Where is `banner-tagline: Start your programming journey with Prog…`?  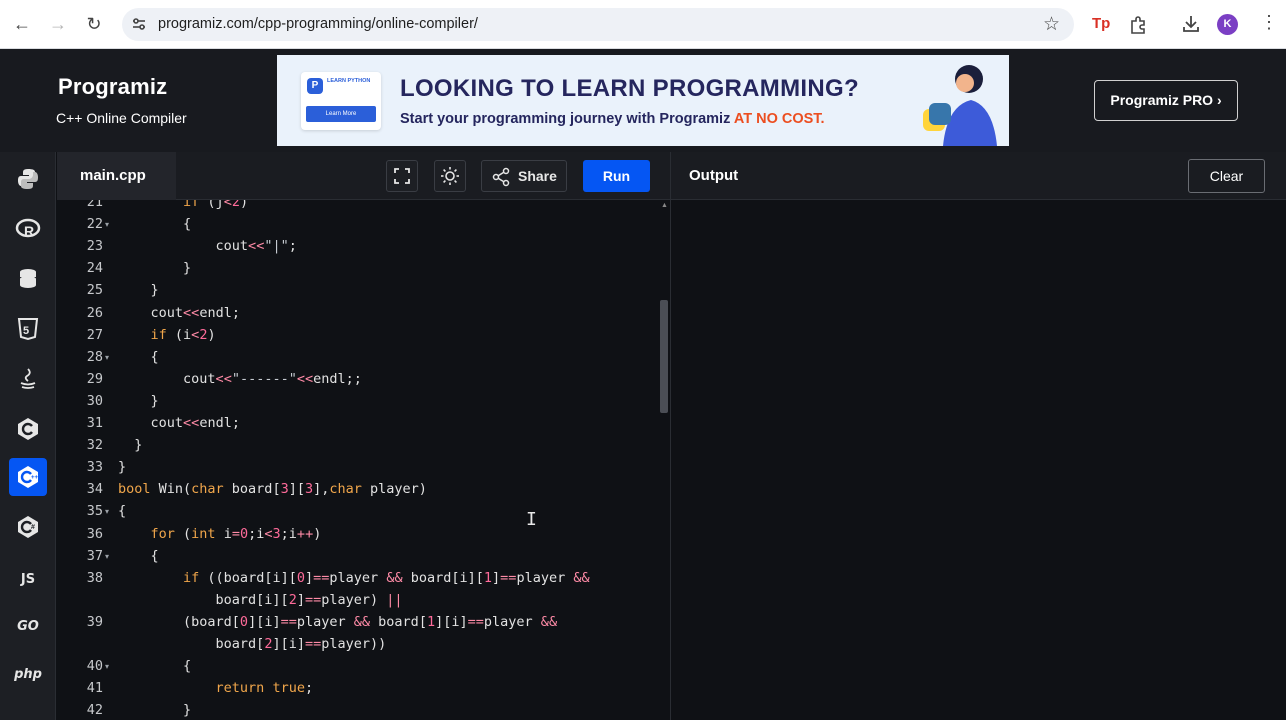
banner-tagline: Start your programming journey with Prog… is located at coordinates (612, 119).